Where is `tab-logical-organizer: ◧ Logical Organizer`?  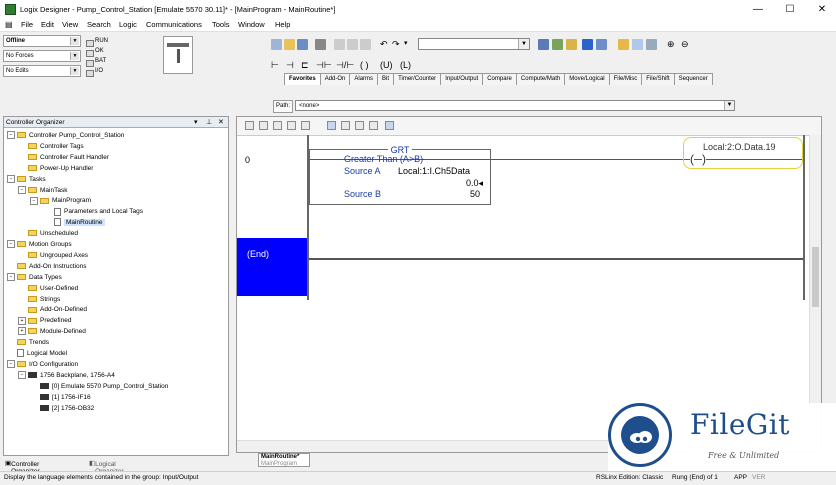
tab-logical-organizer: ◧ Logical Organizer is located at coordinates (106, 467).